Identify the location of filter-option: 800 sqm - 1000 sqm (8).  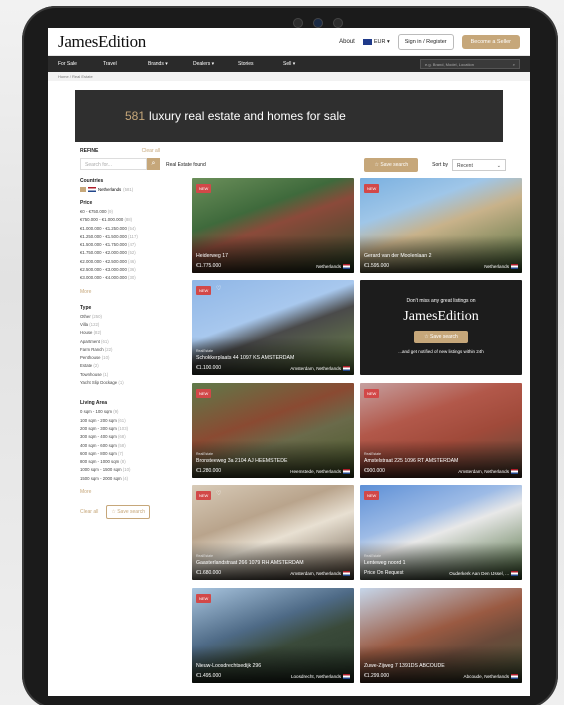
(120, 463).